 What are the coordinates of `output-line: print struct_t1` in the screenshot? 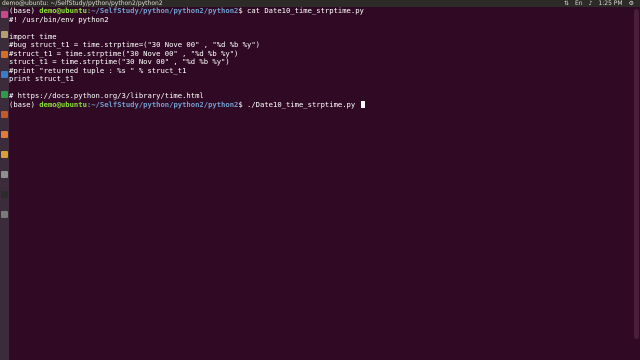 It's located at (318, 79).